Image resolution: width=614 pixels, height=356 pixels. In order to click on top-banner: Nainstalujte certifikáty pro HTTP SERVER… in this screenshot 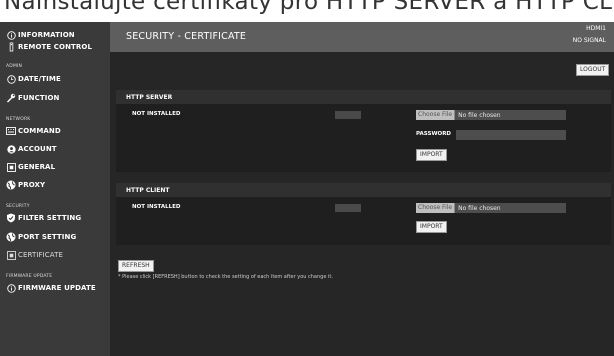, I will do `click(307, 11)`.